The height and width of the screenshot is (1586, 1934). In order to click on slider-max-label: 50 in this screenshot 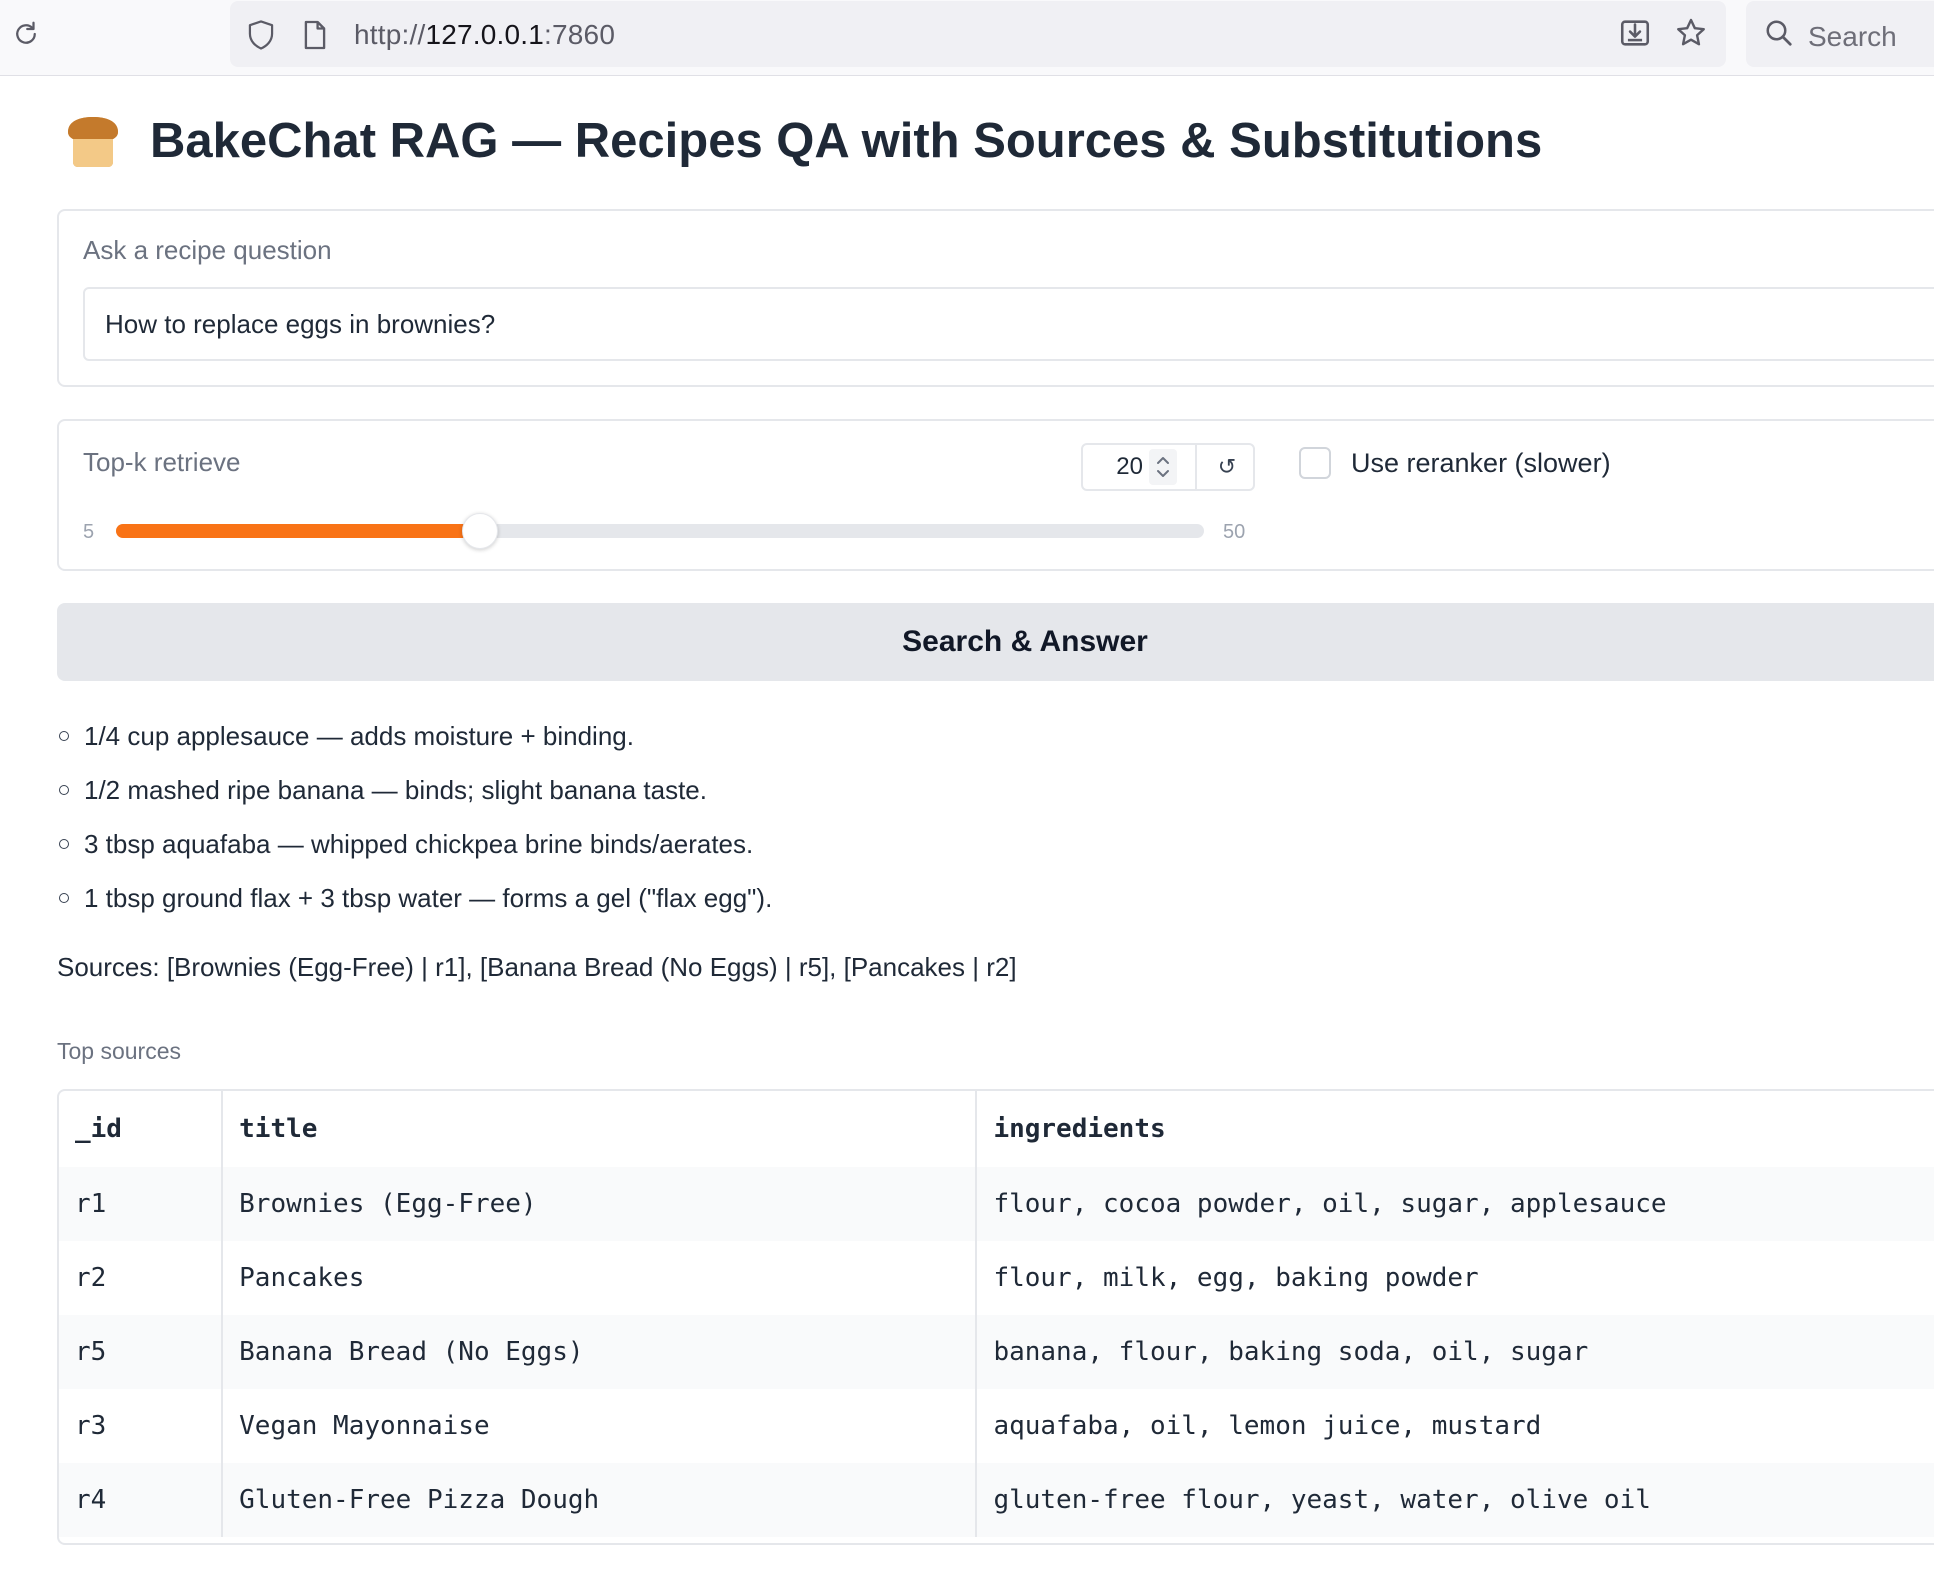, I will do `click(1234, 532)`.